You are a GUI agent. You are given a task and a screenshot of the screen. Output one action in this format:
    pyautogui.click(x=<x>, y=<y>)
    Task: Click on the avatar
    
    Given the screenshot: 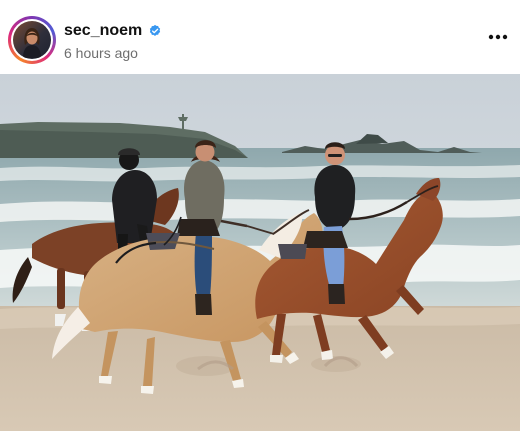 What is the action you would take?
    pyautogui.click(x=32, y=40)
    